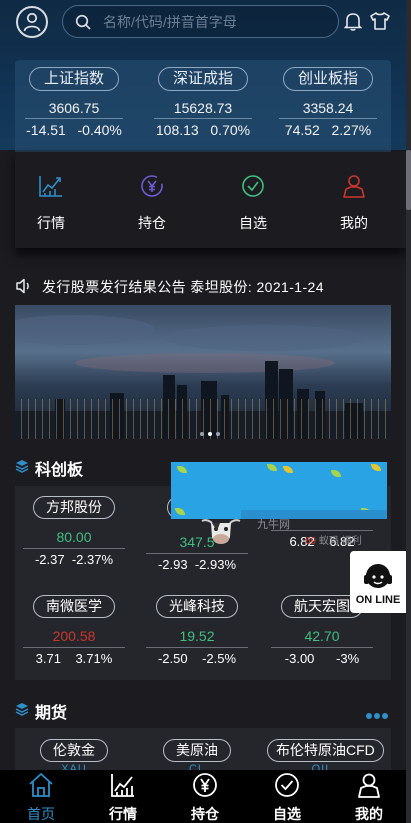  Describe the element at coordinates (354, 223) in the screenshot. I see `nav-label: 我的` at that location.